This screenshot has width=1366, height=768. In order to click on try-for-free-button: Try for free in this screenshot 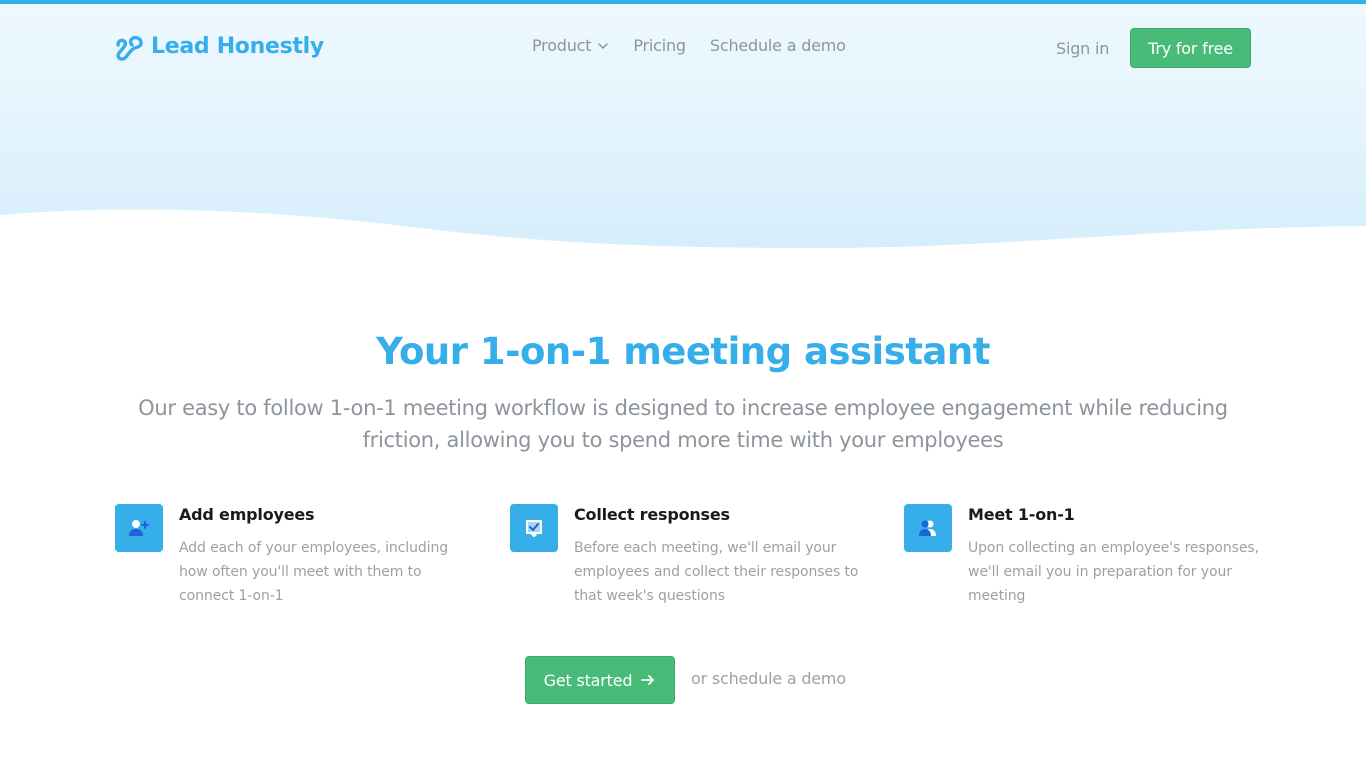, I will do `click(1190, 48)`.